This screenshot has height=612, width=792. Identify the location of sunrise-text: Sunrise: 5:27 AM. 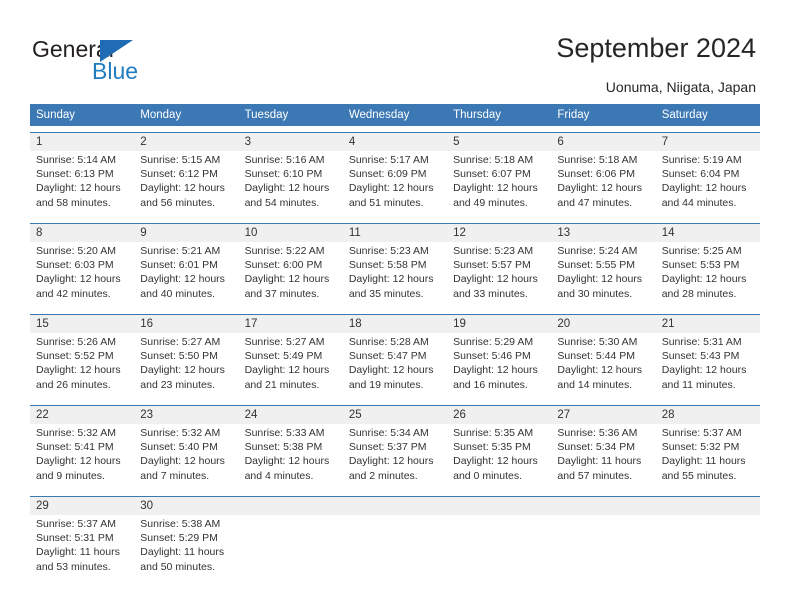
(284, 342).